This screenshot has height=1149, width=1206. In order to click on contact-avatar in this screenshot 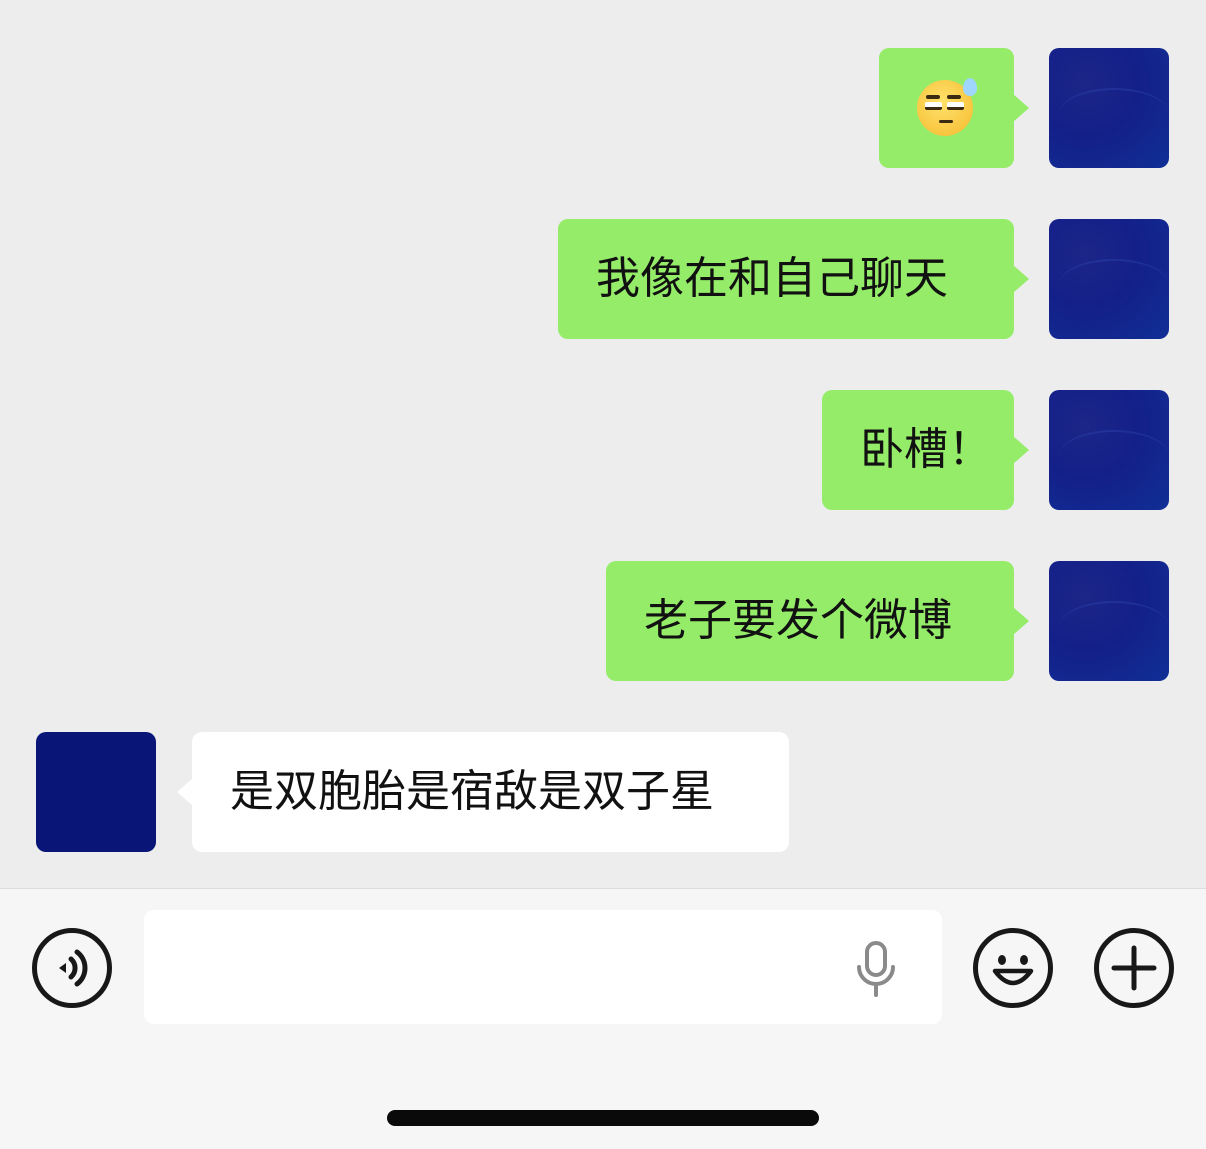, I will do `click(96, 792)`.